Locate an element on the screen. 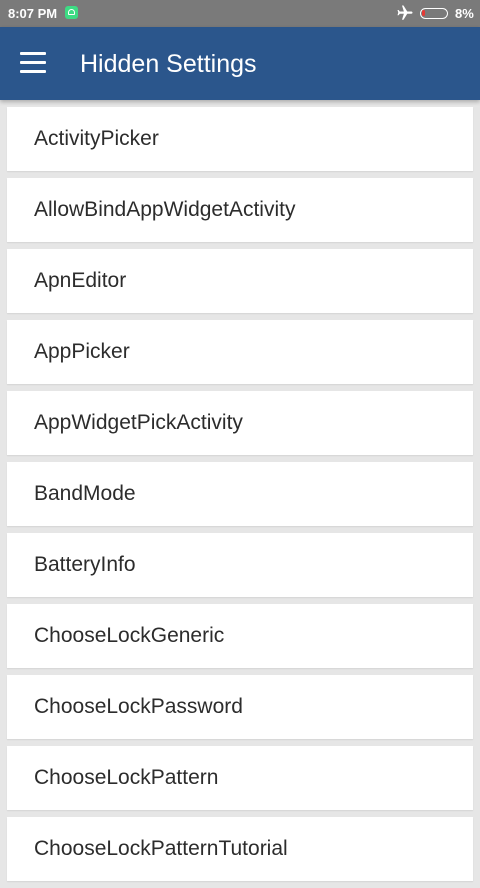  airplane-mode-icon is located at coordinates (405, 12).